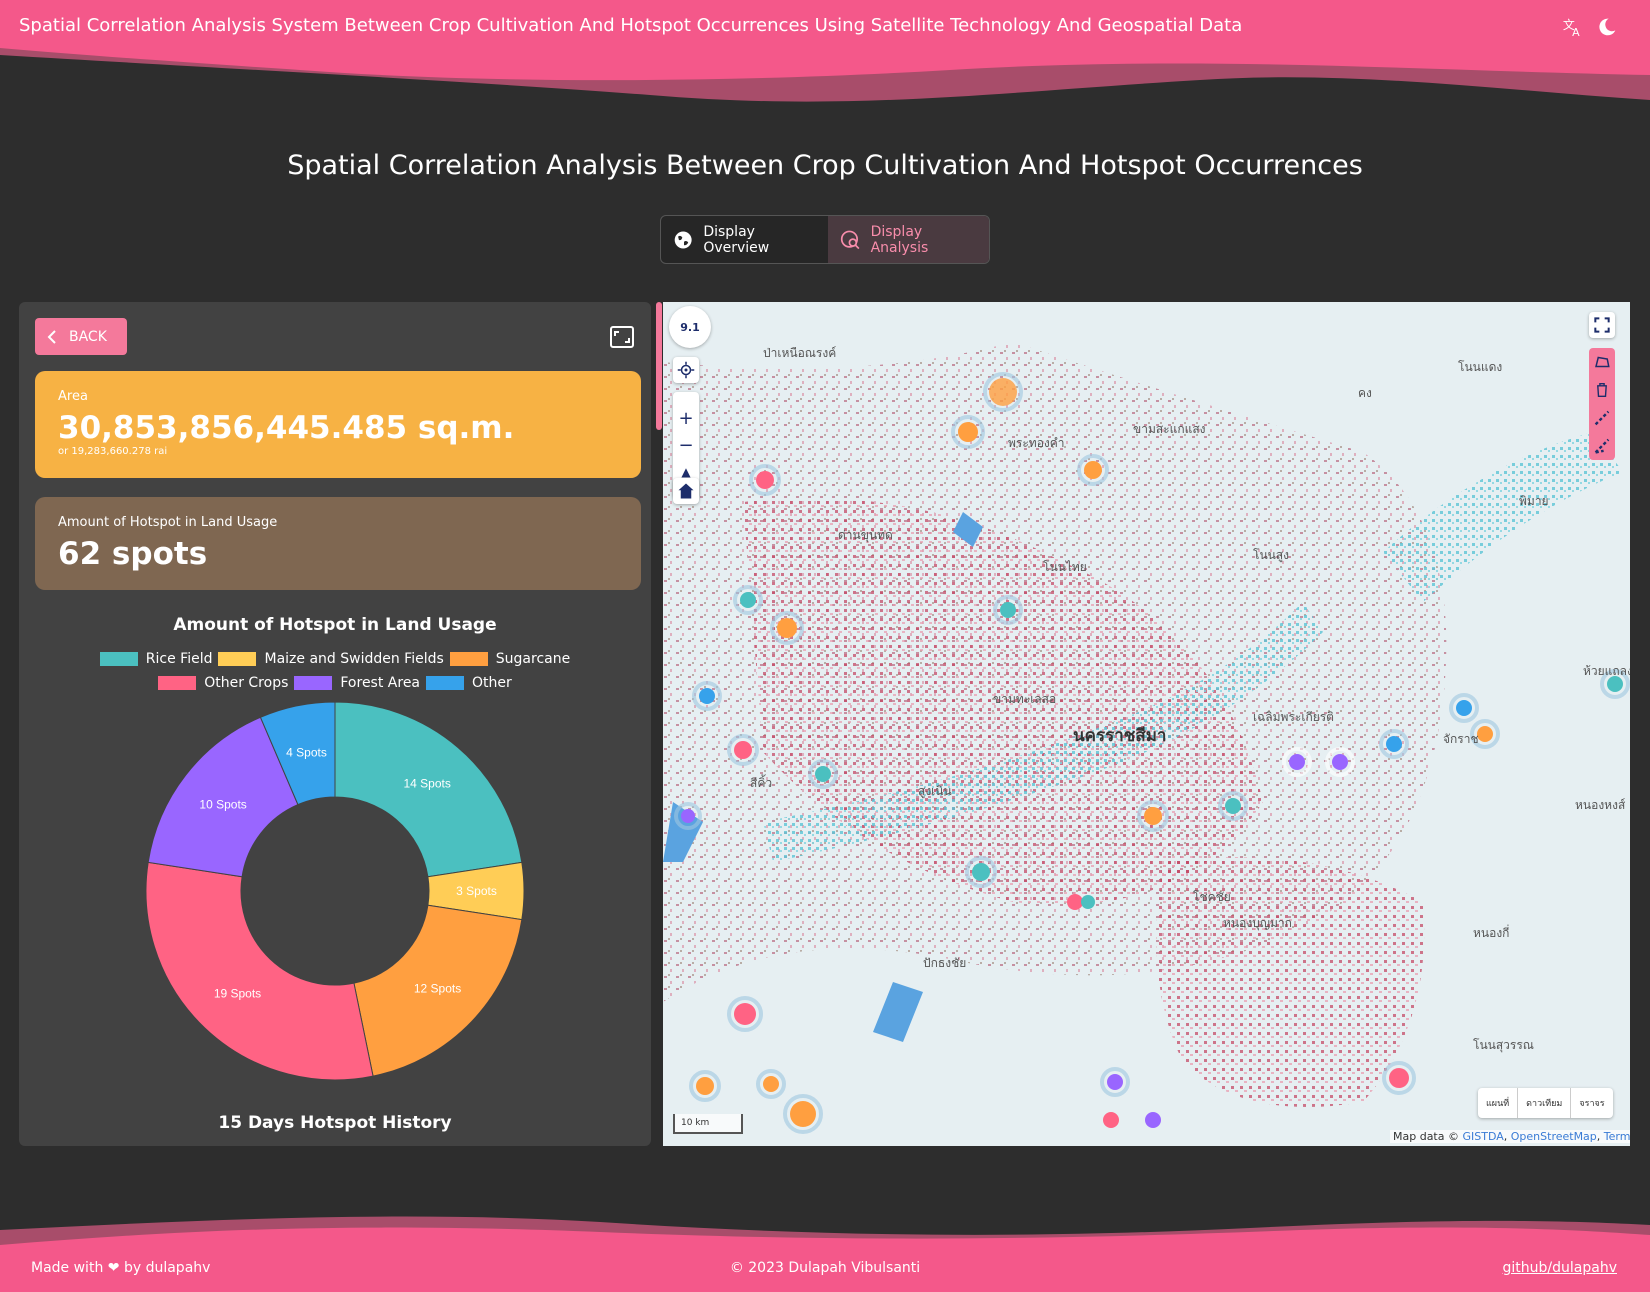 This screenshot has width=1650, height=1292. What do you see at coordinates (246, 683) in the screenshot?
I see `legend-label: Other Crops` at bounding box center [246, 683].